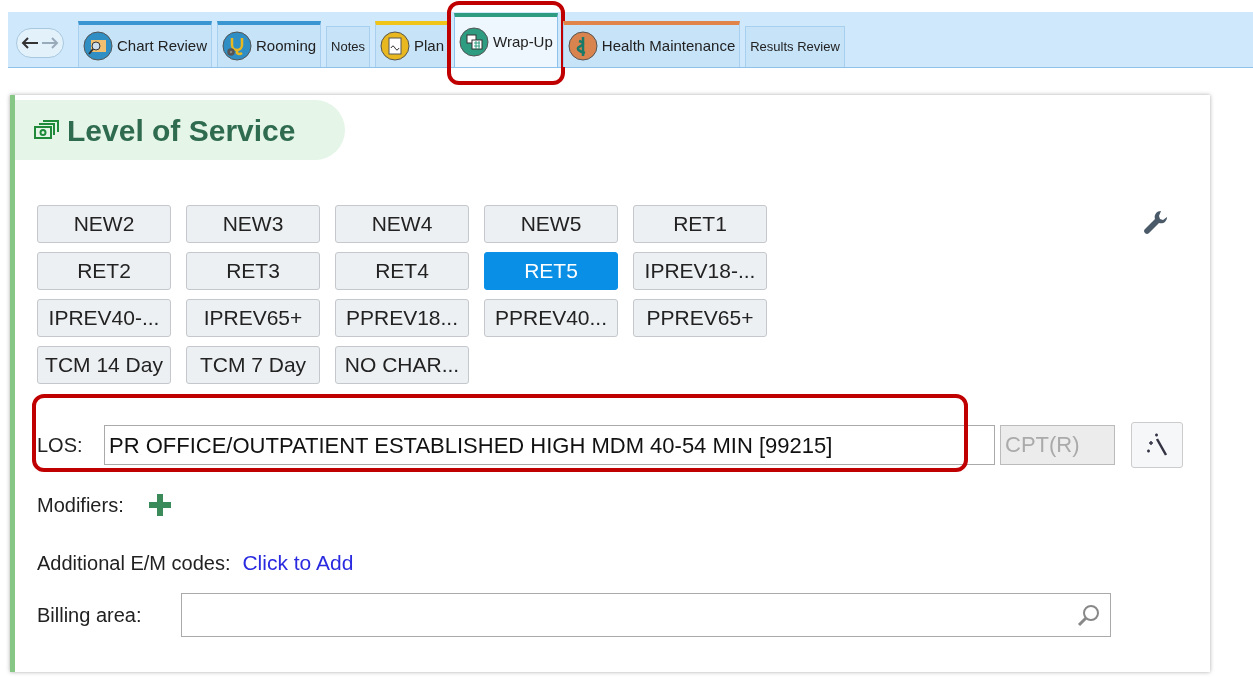 Image resolution: width=1253 pixels, height=677 pixels. Describe the element at coordinates (104, 365) in the screenshot. I see `level-button: TCM 14 Day` at that location.